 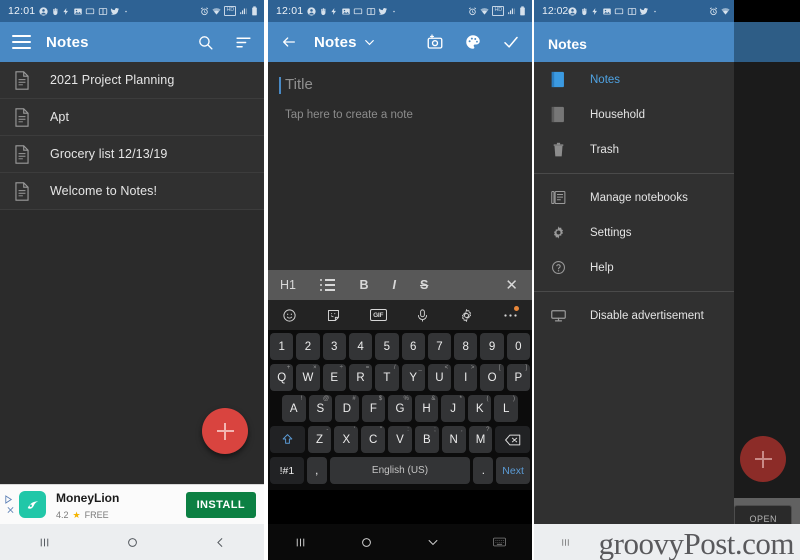 What do you see at coordinates (634, 232) in the screenshot?
I see `drawer-item-settings: Settings` at bounding box center [634, 232].